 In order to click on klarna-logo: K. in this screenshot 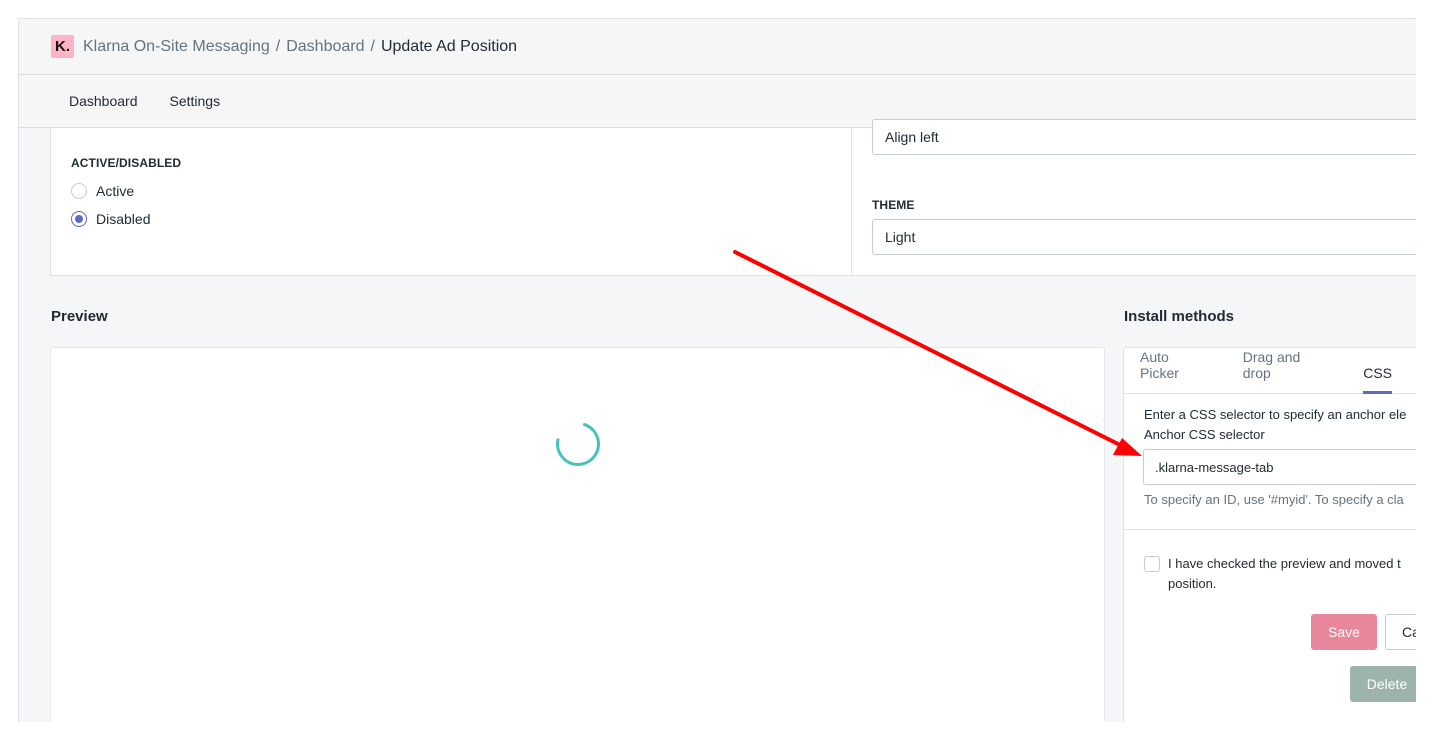, I will do `click(62, 46)`.